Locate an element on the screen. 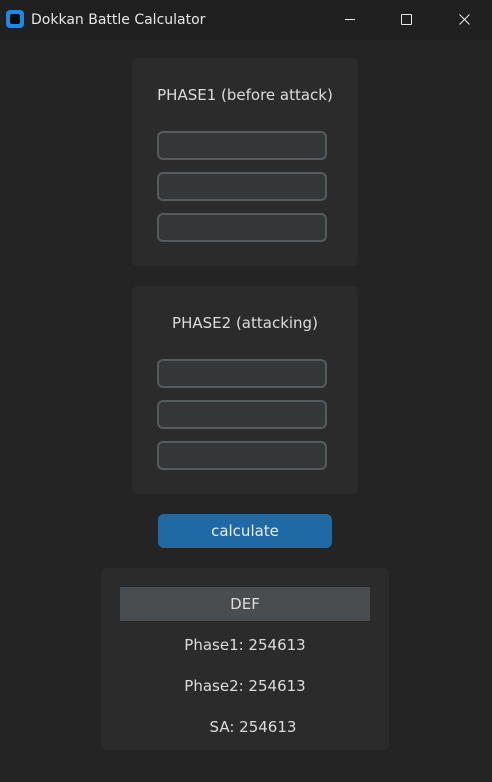  minimize-button is located at coordinates (350, 20).